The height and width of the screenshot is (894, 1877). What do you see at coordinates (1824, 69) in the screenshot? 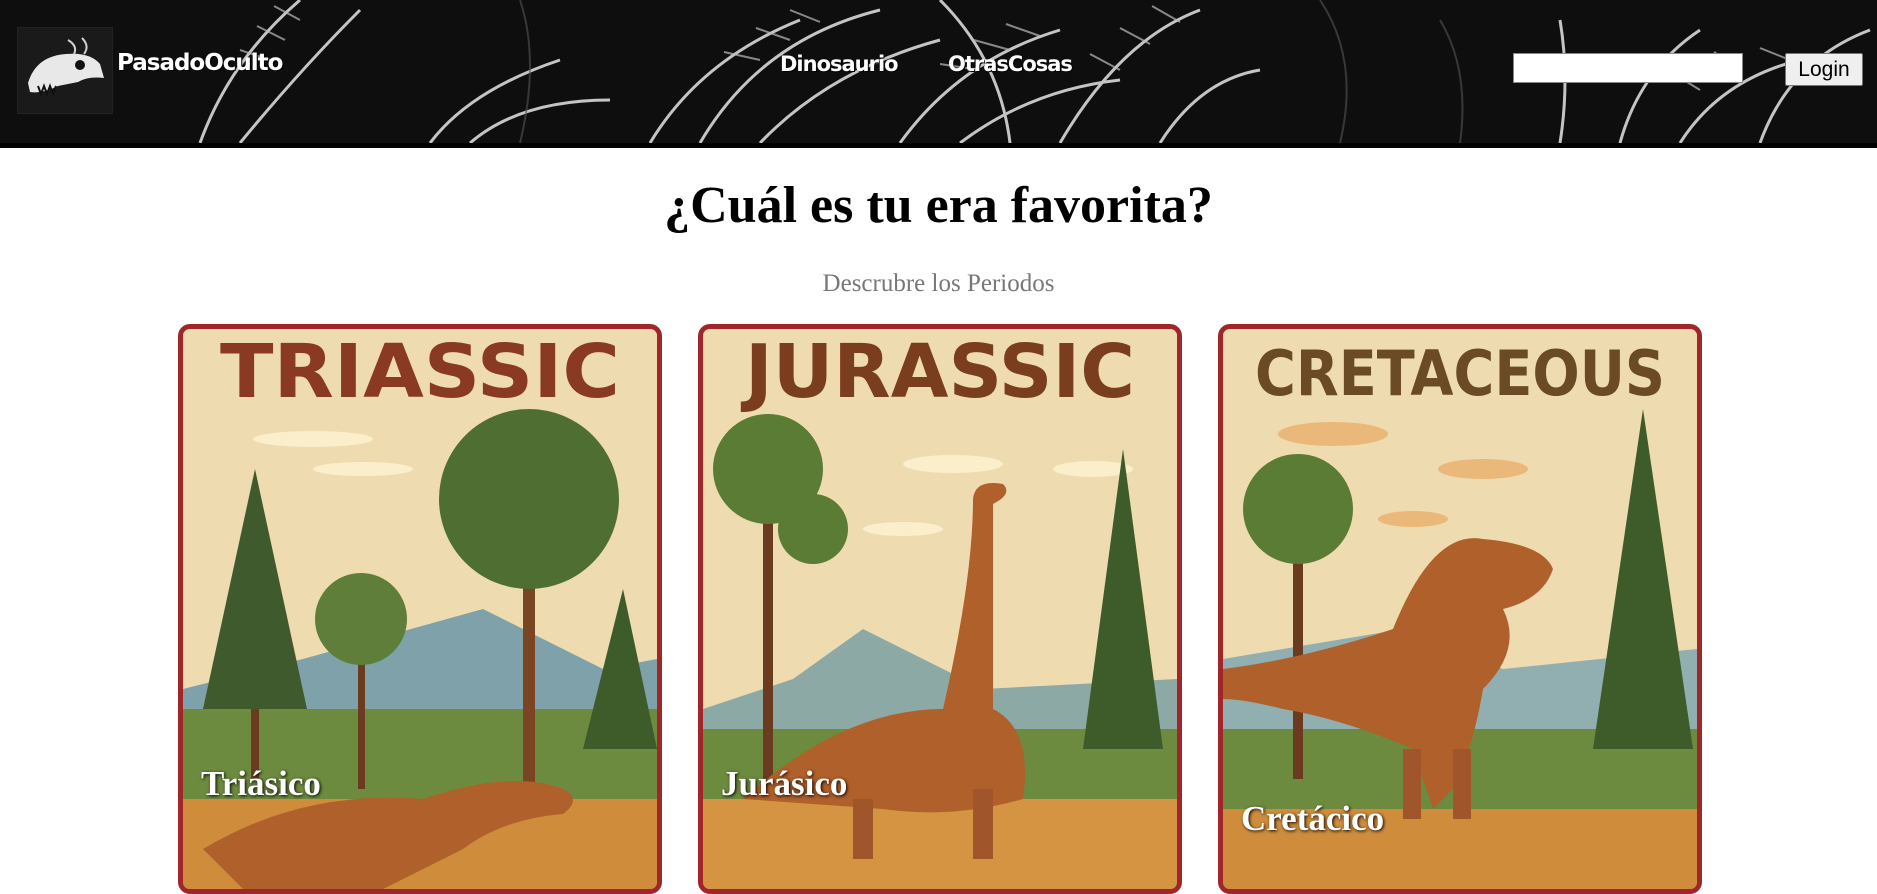
I see `login-button: Login` at bounding box center [1824, 69].